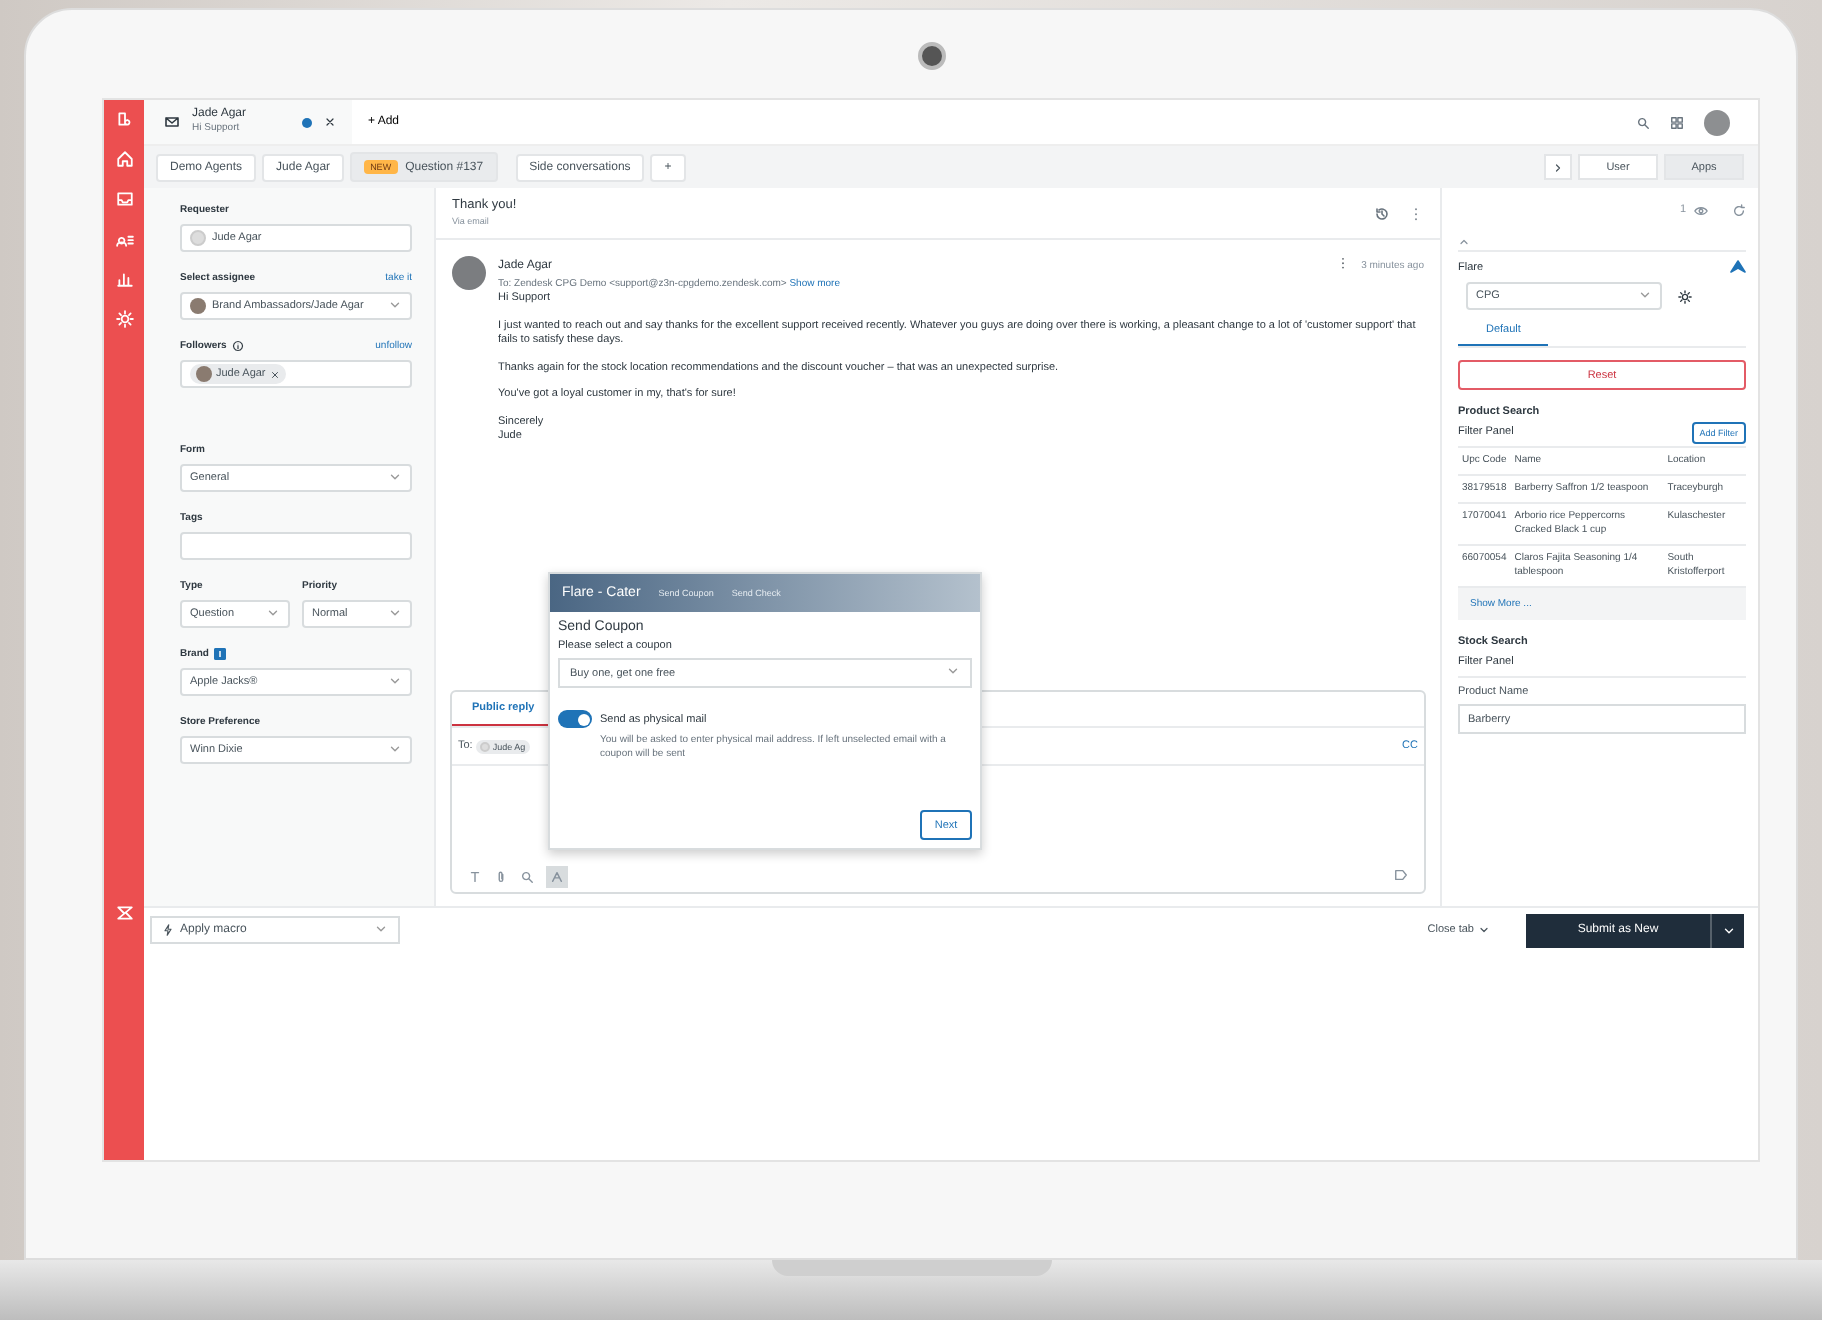  I want to click on user-avatar, so click(1717, 122).